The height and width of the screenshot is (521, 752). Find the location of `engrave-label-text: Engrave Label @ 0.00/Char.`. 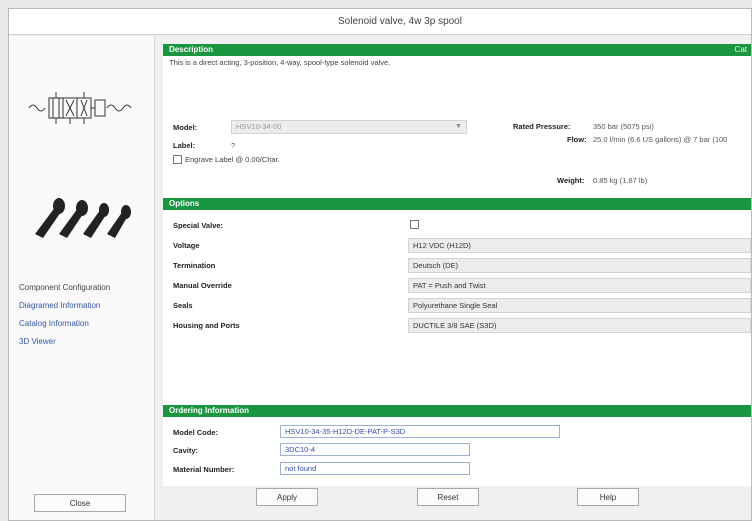

engrave-label-text: Engrave Label @ 0.00/Char. is located at coordinates (232, 159).